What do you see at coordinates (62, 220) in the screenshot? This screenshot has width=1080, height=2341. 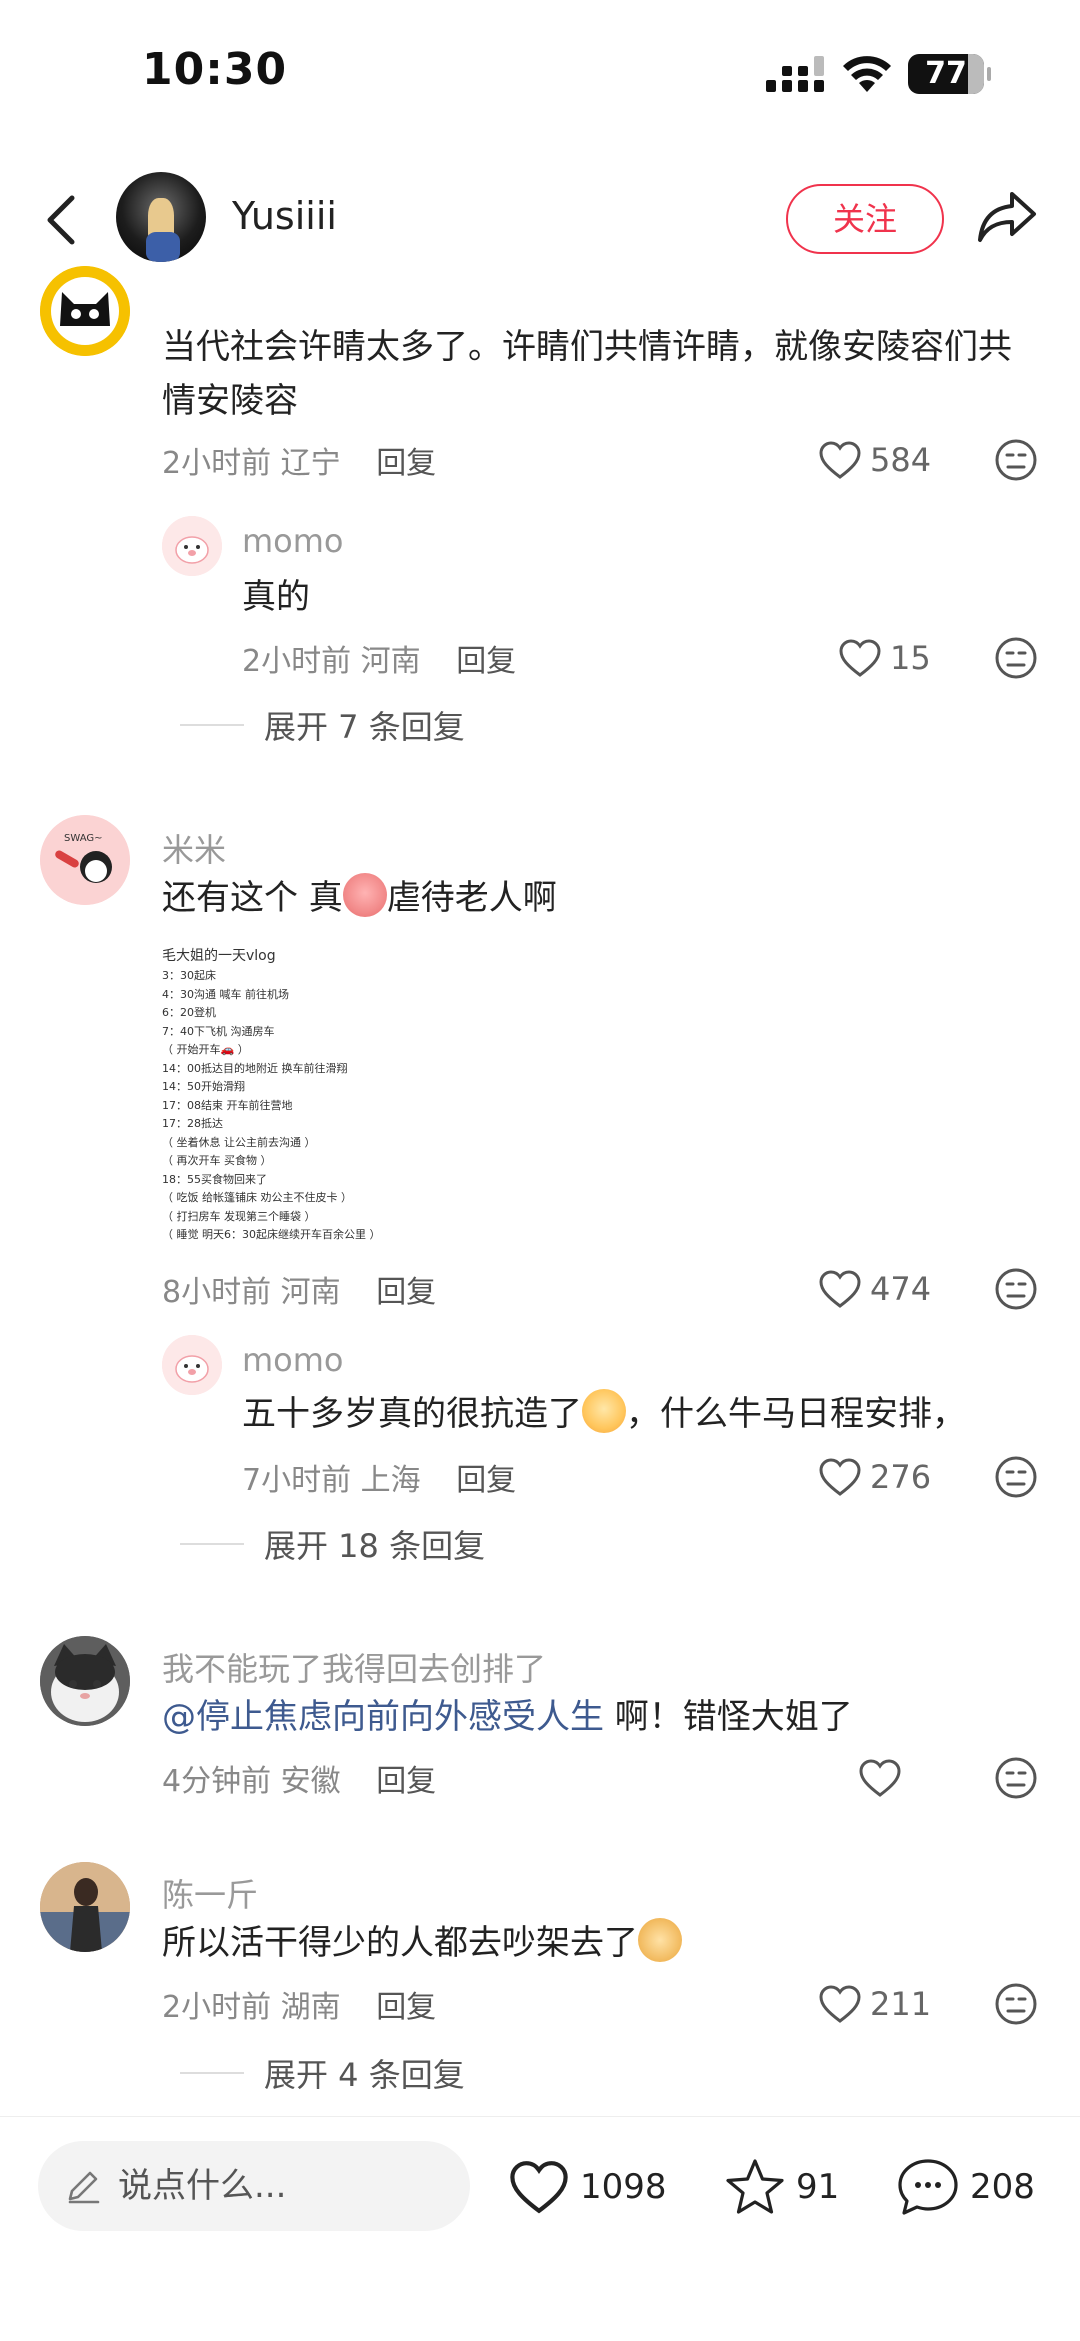 I see `back-arrow-icon` at bounding box center [62, 220].